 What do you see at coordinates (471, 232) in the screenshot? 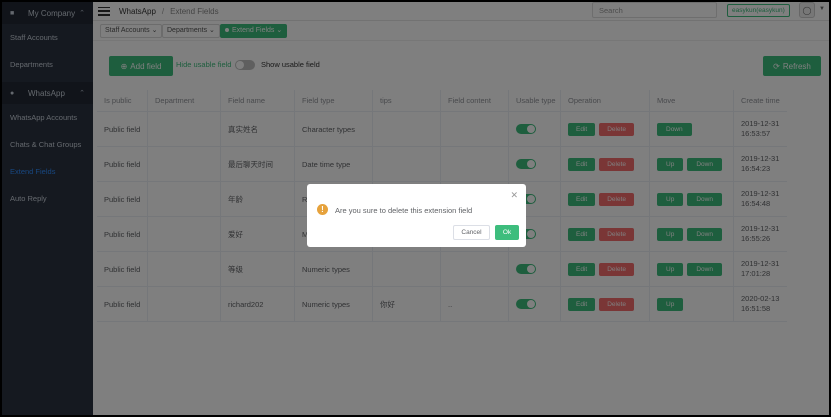
I see `cancel-button: Cancel` at bounding box center [471, 232].